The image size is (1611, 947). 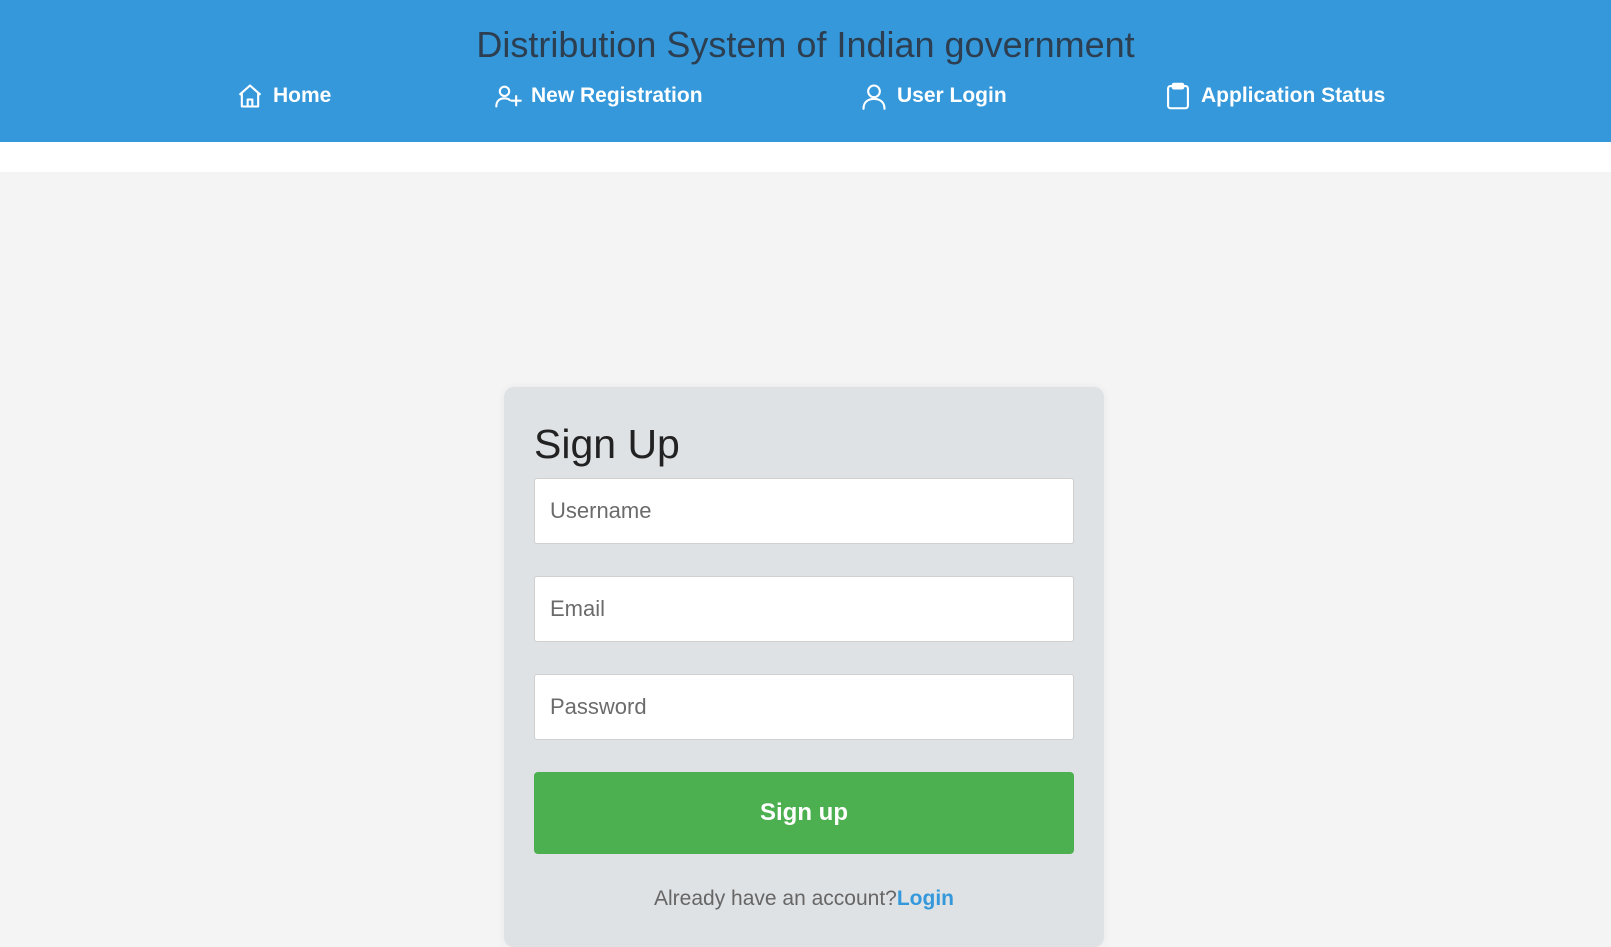 What do you see at coordinates (250, 96) in the screenshot?
I see `home-icon` at bounding box center [250, 96].